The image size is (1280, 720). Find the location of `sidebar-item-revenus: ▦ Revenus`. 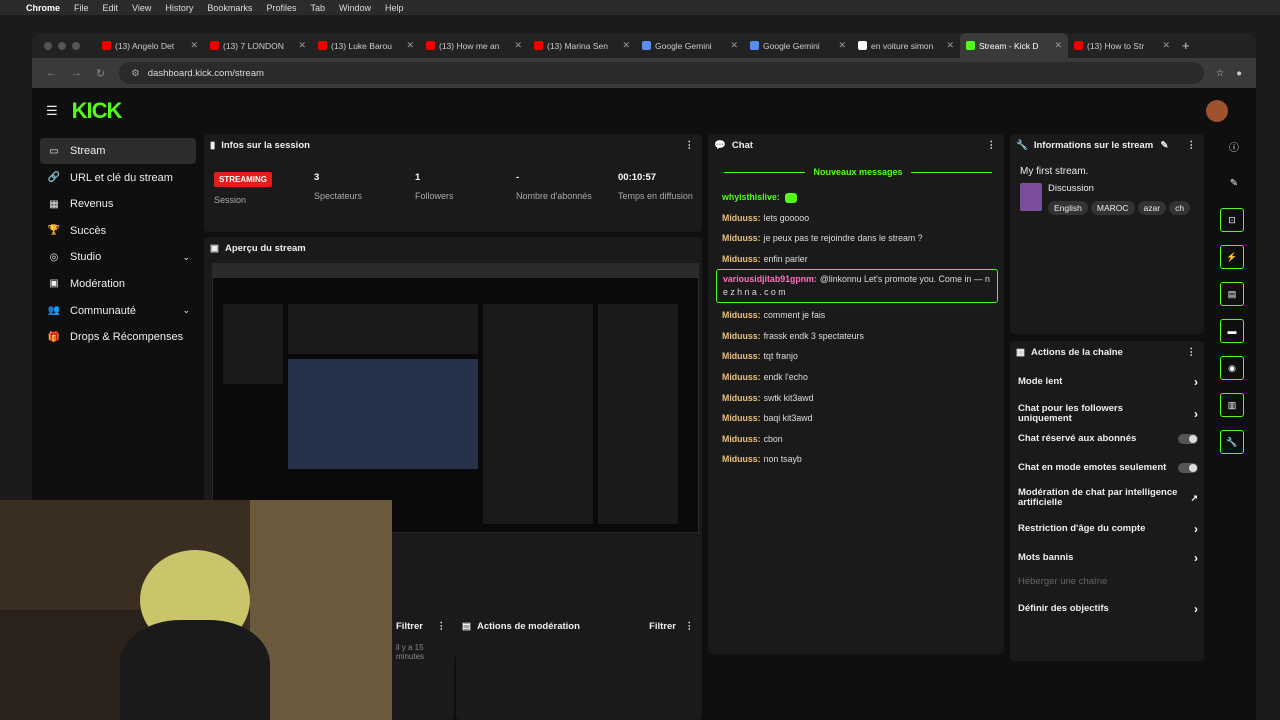

sidebar-item-revenus: ▦ Revenus is located at coordinates (118, 204).